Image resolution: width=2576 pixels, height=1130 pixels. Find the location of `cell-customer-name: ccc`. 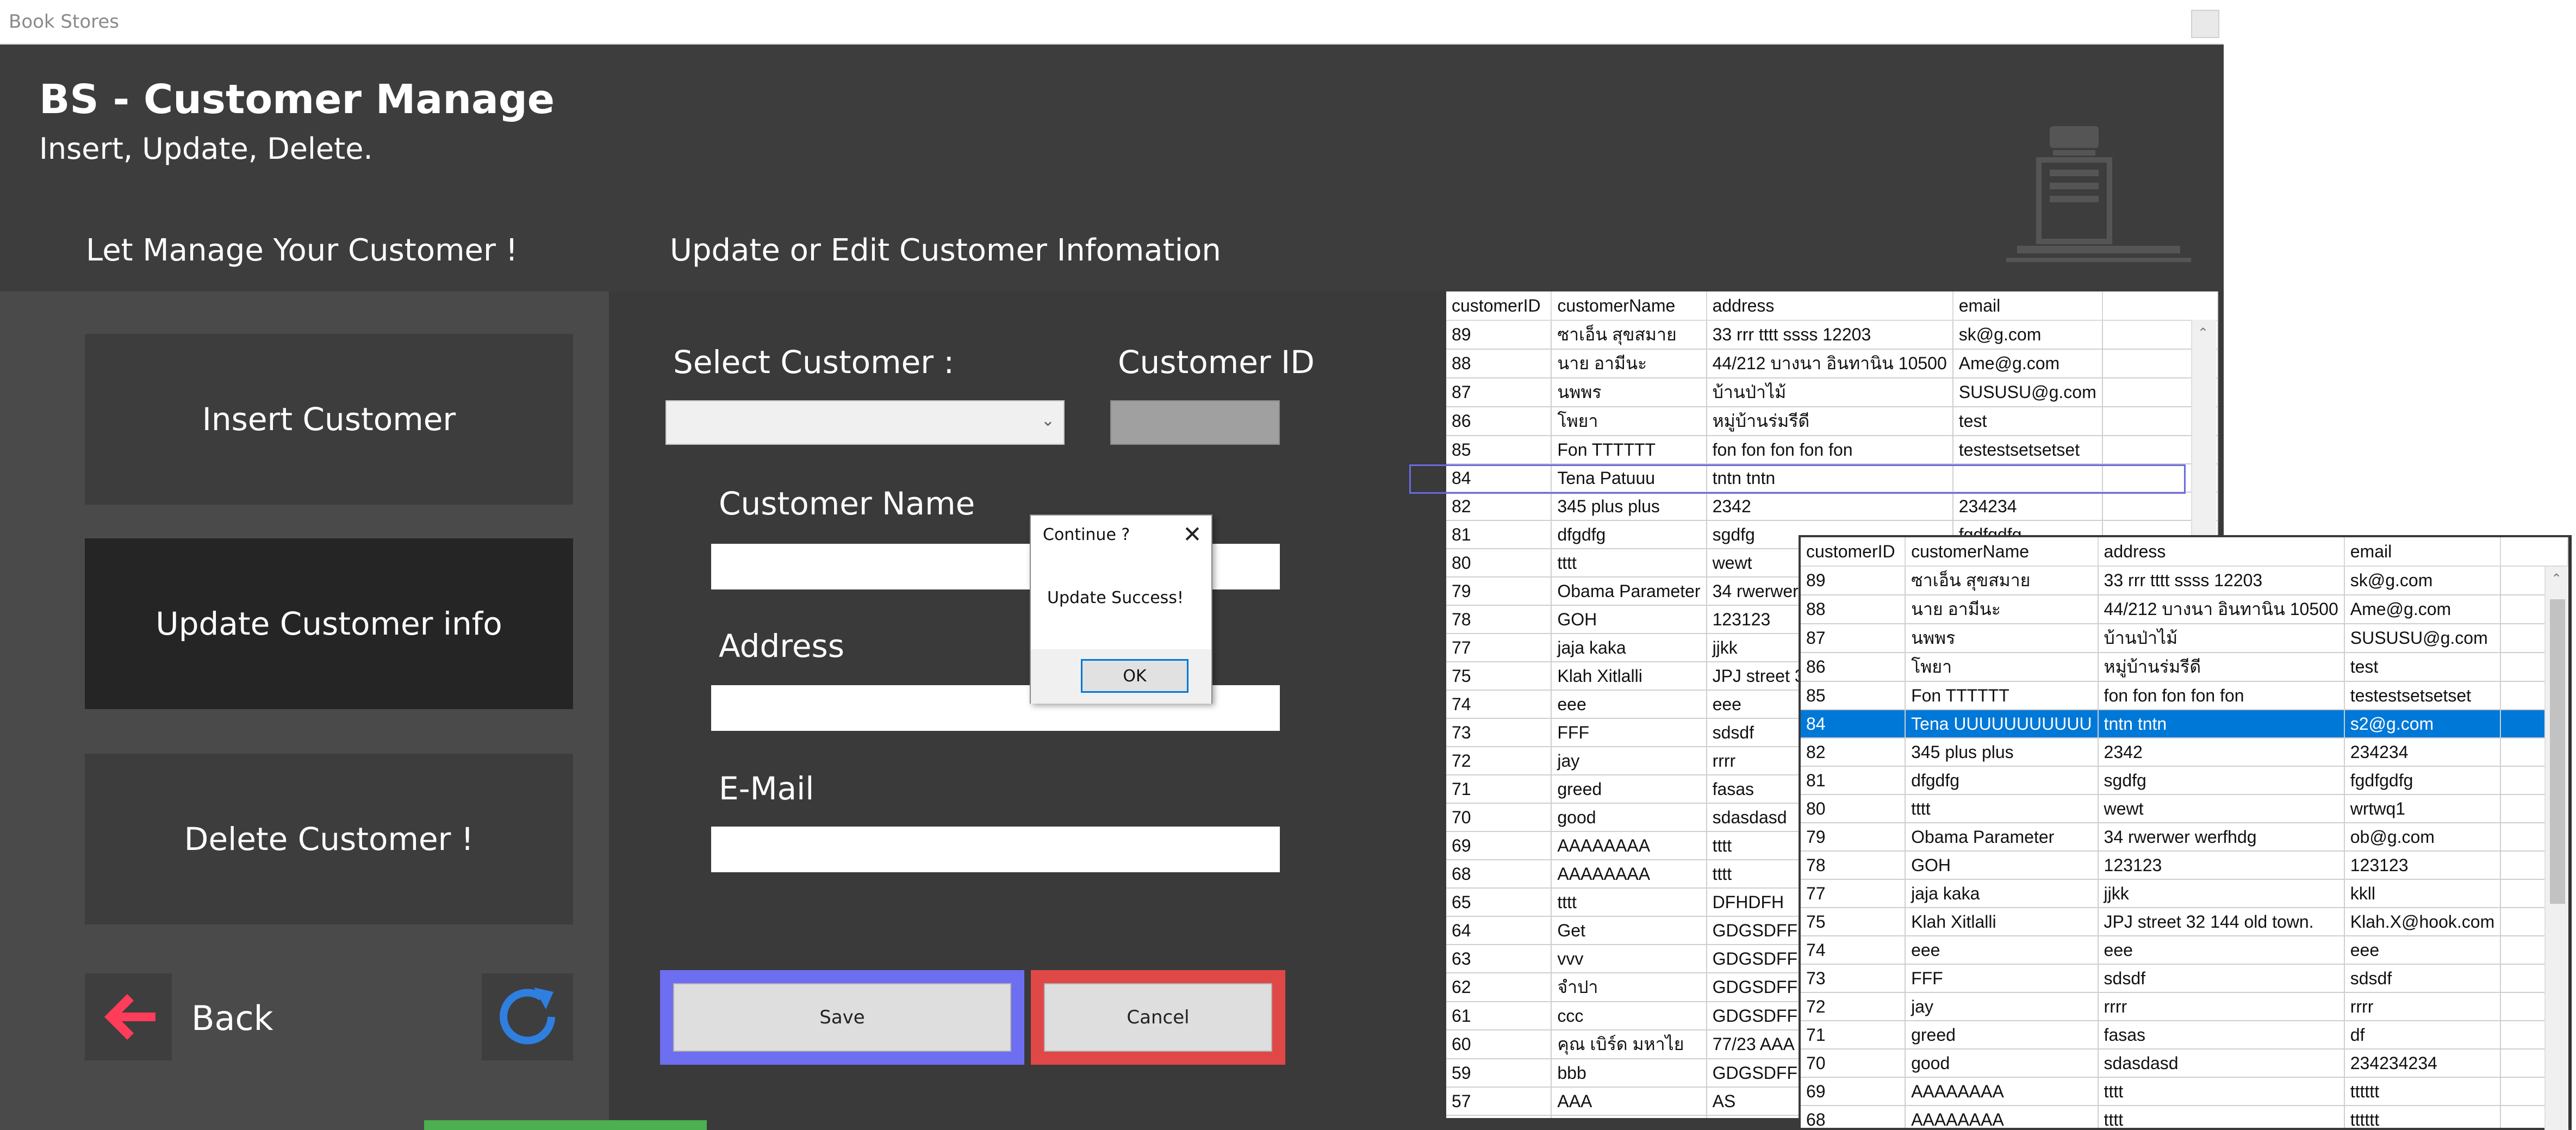

cell-customer-name: ccc is located at coordinates (1629, 1016).